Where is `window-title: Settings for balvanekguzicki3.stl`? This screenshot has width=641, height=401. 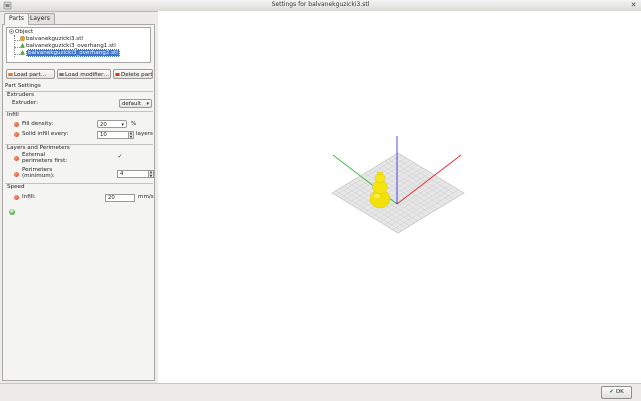 window-title: Settings for balvanekguzicki3.stl is located at coordinates (320, 4).